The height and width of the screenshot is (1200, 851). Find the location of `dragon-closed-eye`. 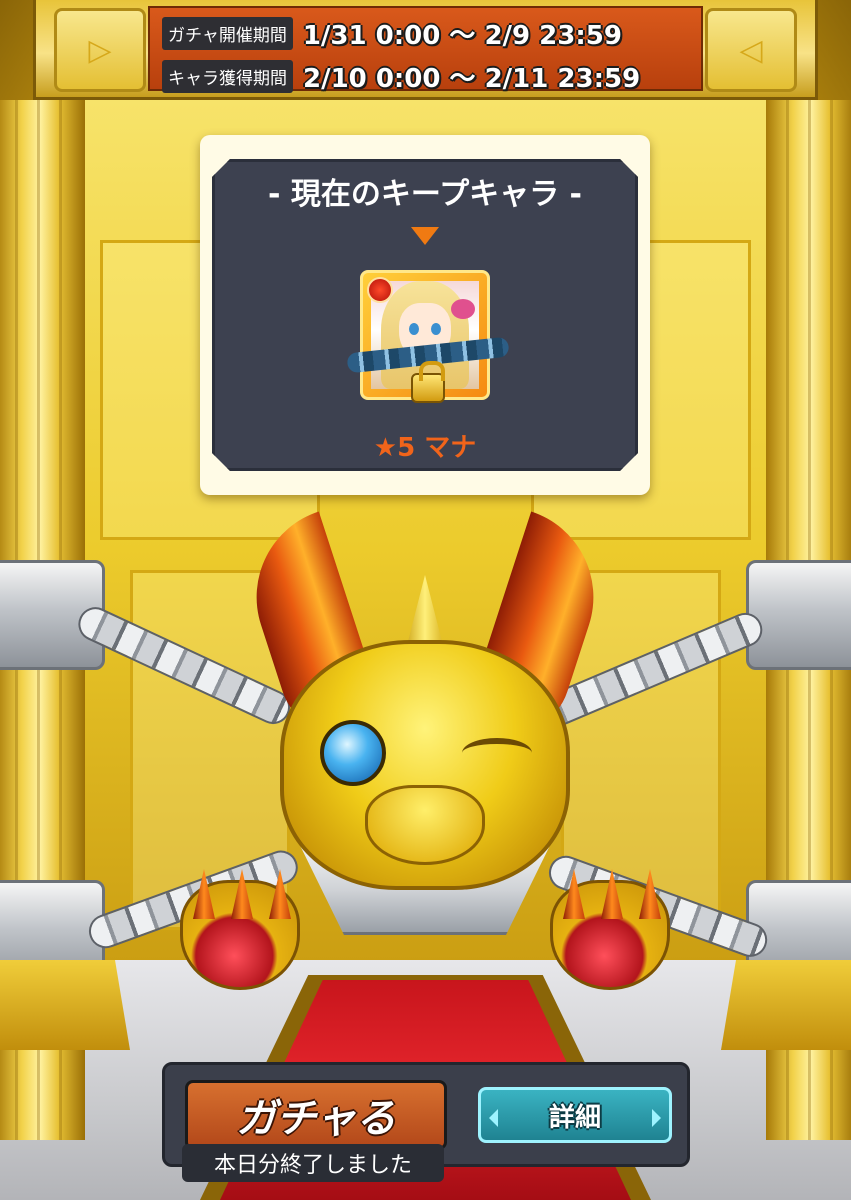

dragon-closed-eye is located at coordinates (497, 753).